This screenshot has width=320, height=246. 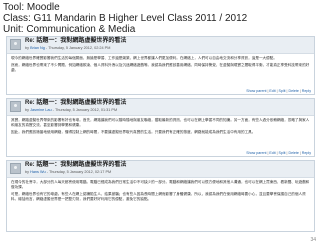 I want to click on author-link: Jasmine Lau, so click(x=41, y=110).